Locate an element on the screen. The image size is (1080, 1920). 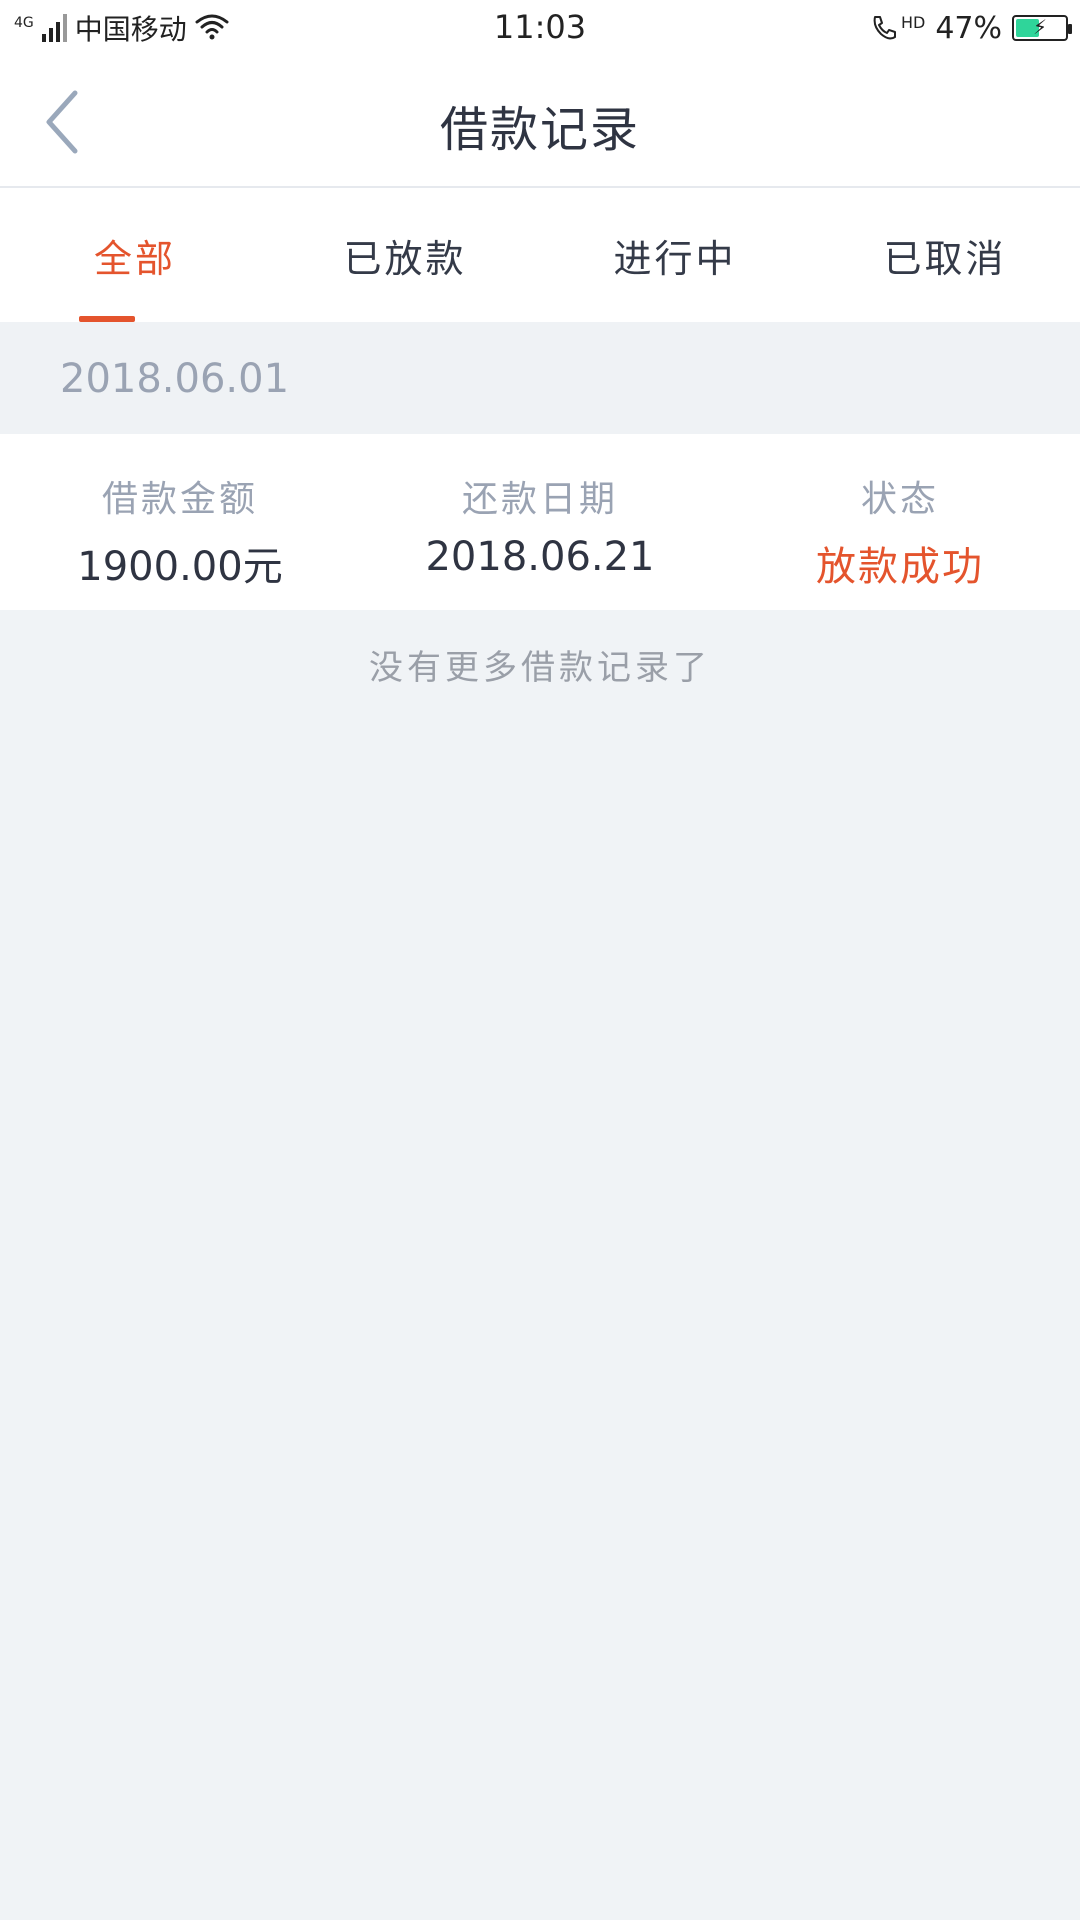
record-date-header: 2018.06.01 is located at coordinates (540, 378).